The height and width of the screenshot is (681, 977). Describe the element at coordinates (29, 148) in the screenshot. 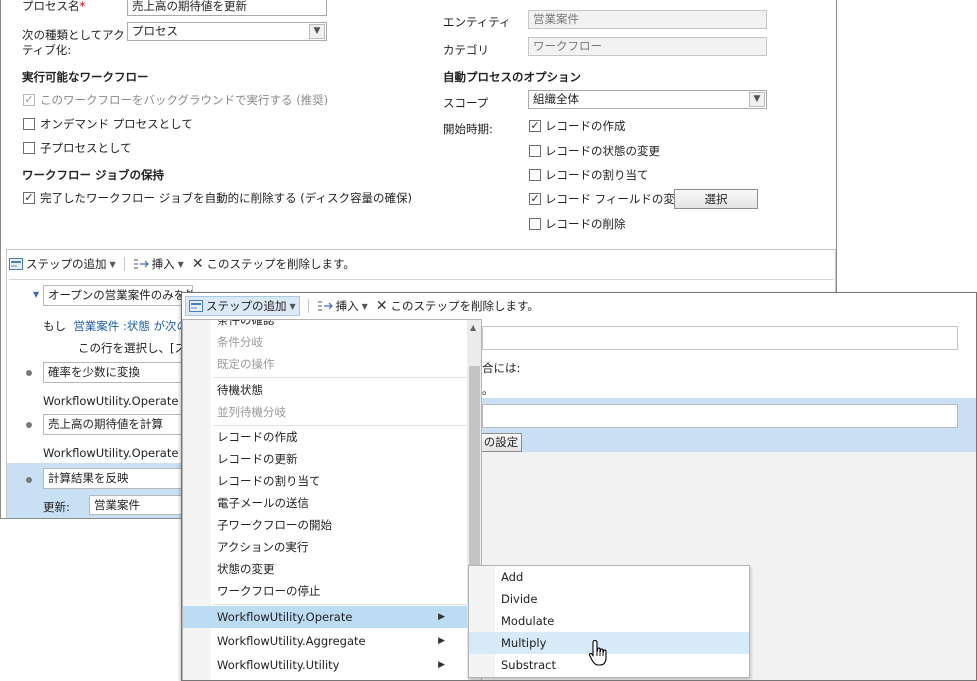

I see `child-process-checkbox` at that location.